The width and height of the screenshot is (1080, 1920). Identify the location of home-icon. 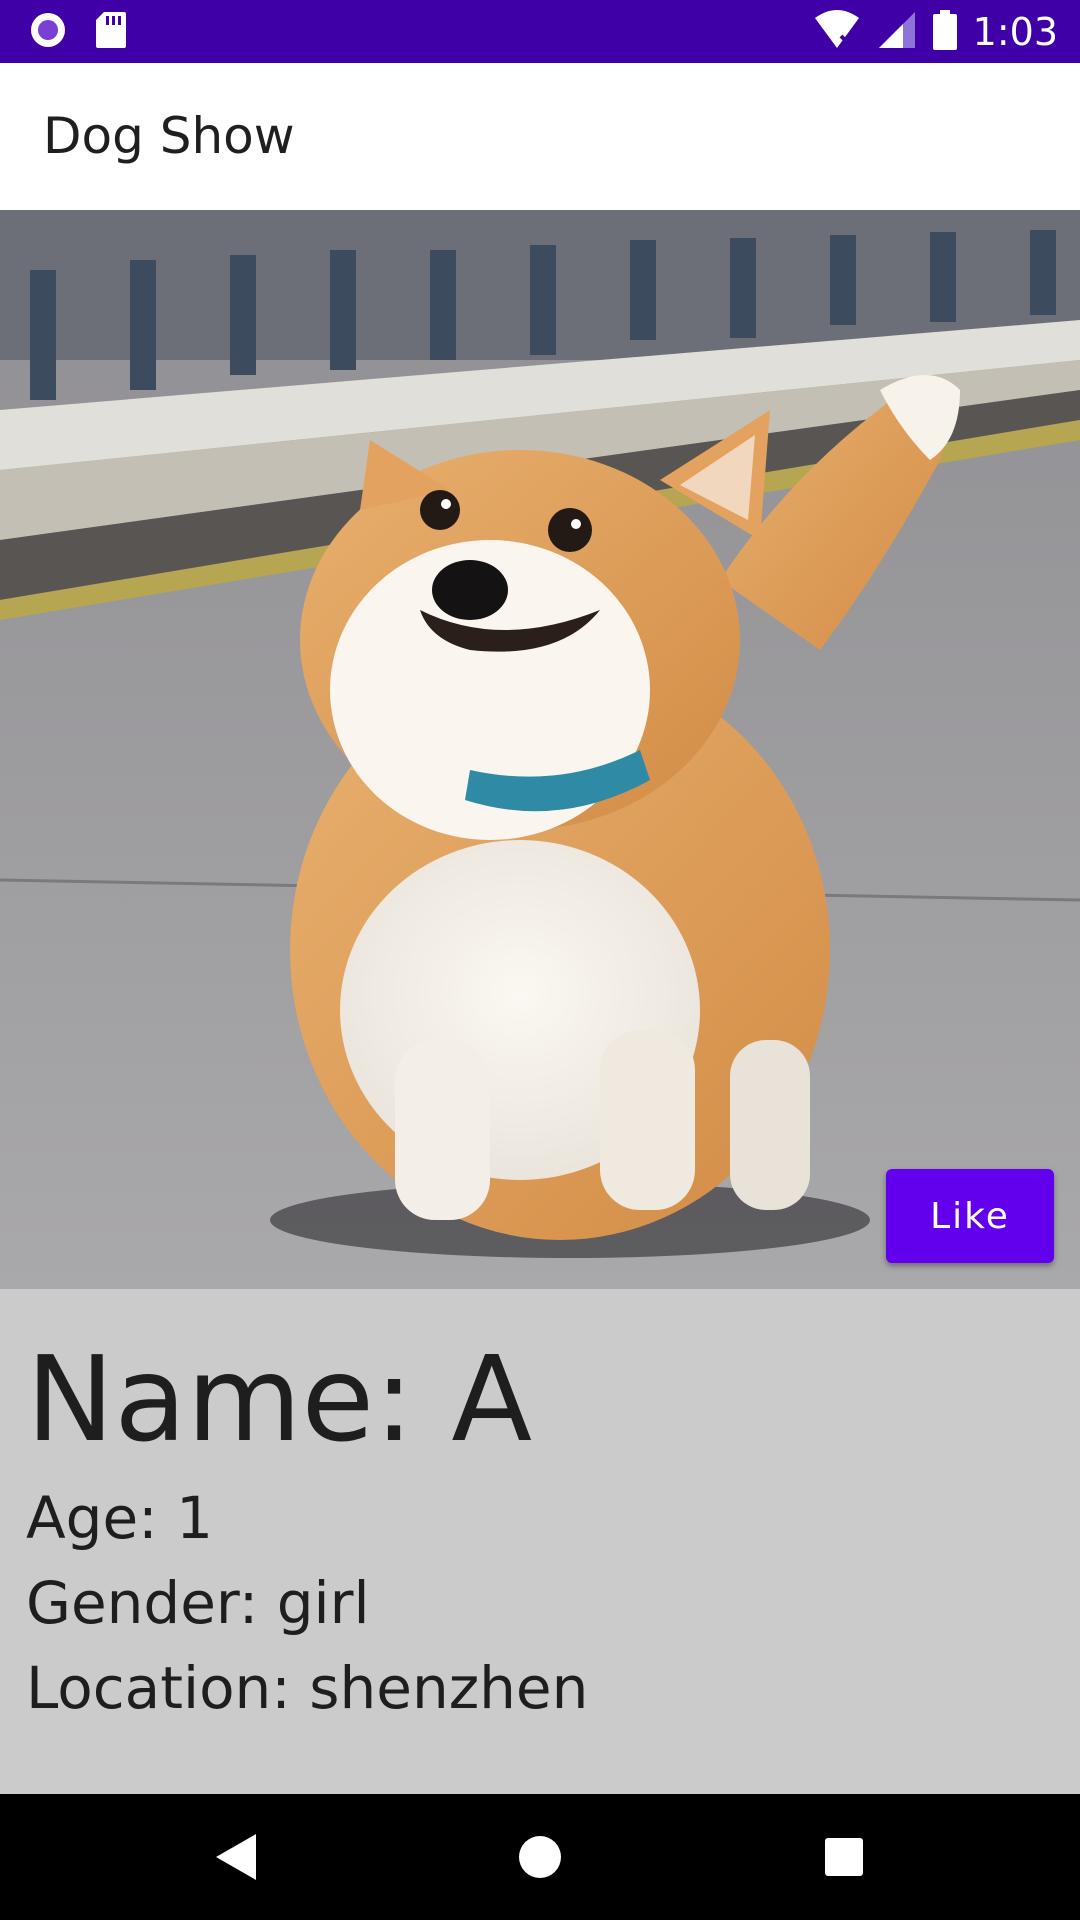
(540, 1857).